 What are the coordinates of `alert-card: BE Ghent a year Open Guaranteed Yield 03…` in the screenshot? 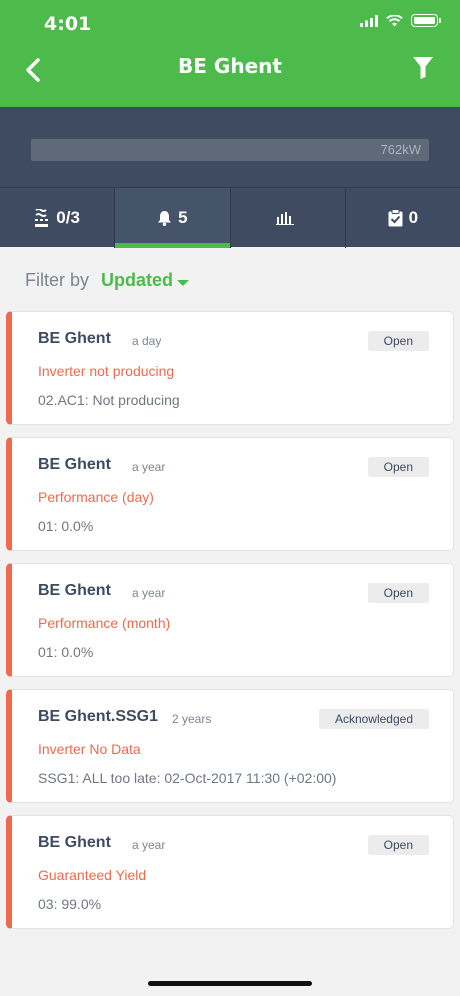 It's located at (230, 872).